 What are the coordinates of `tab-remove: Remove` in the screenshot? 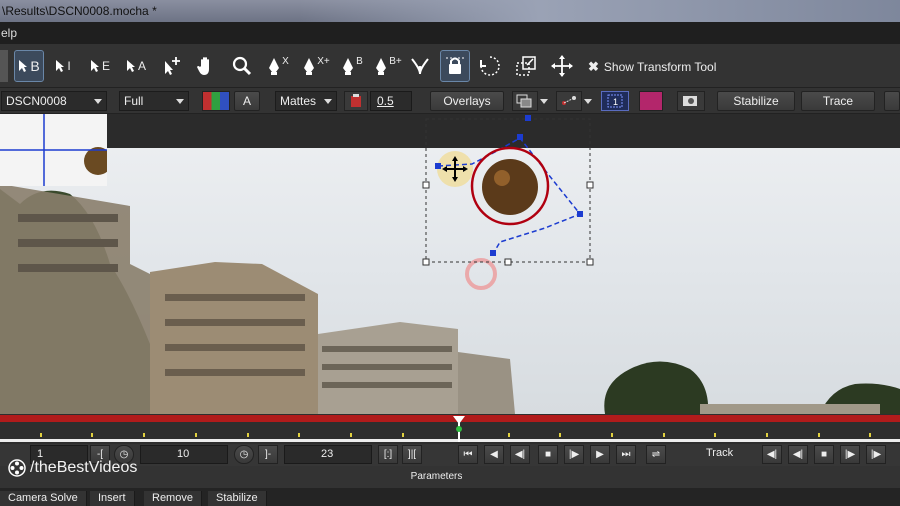 It's located at (173, 498).